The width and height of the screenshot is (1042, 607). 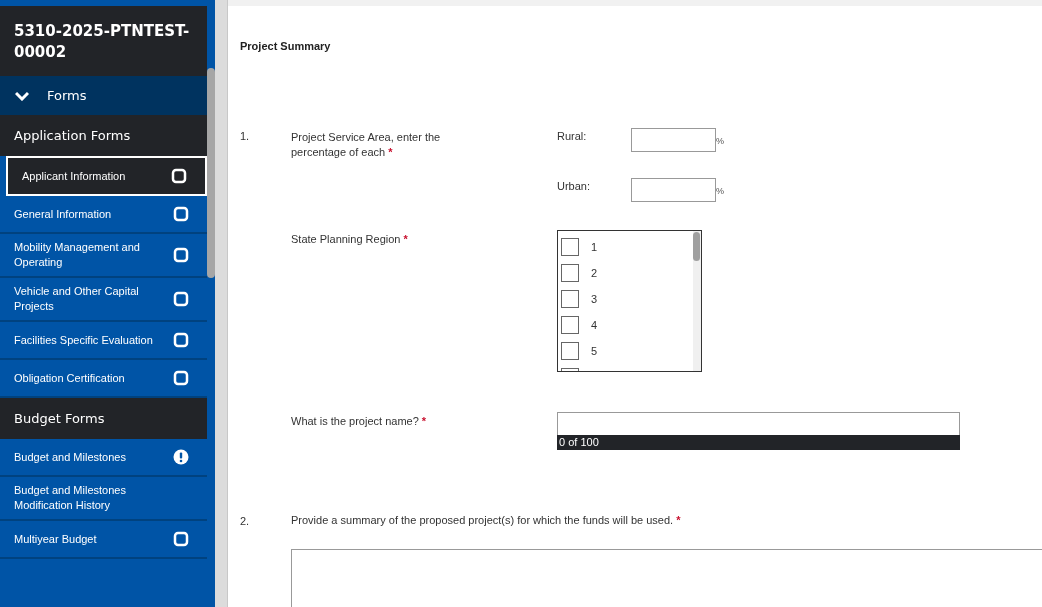 I want to click on question-text: Provide a summary of the proposed project(s) for which the funds will be used. *, so click(x=486, y=520).